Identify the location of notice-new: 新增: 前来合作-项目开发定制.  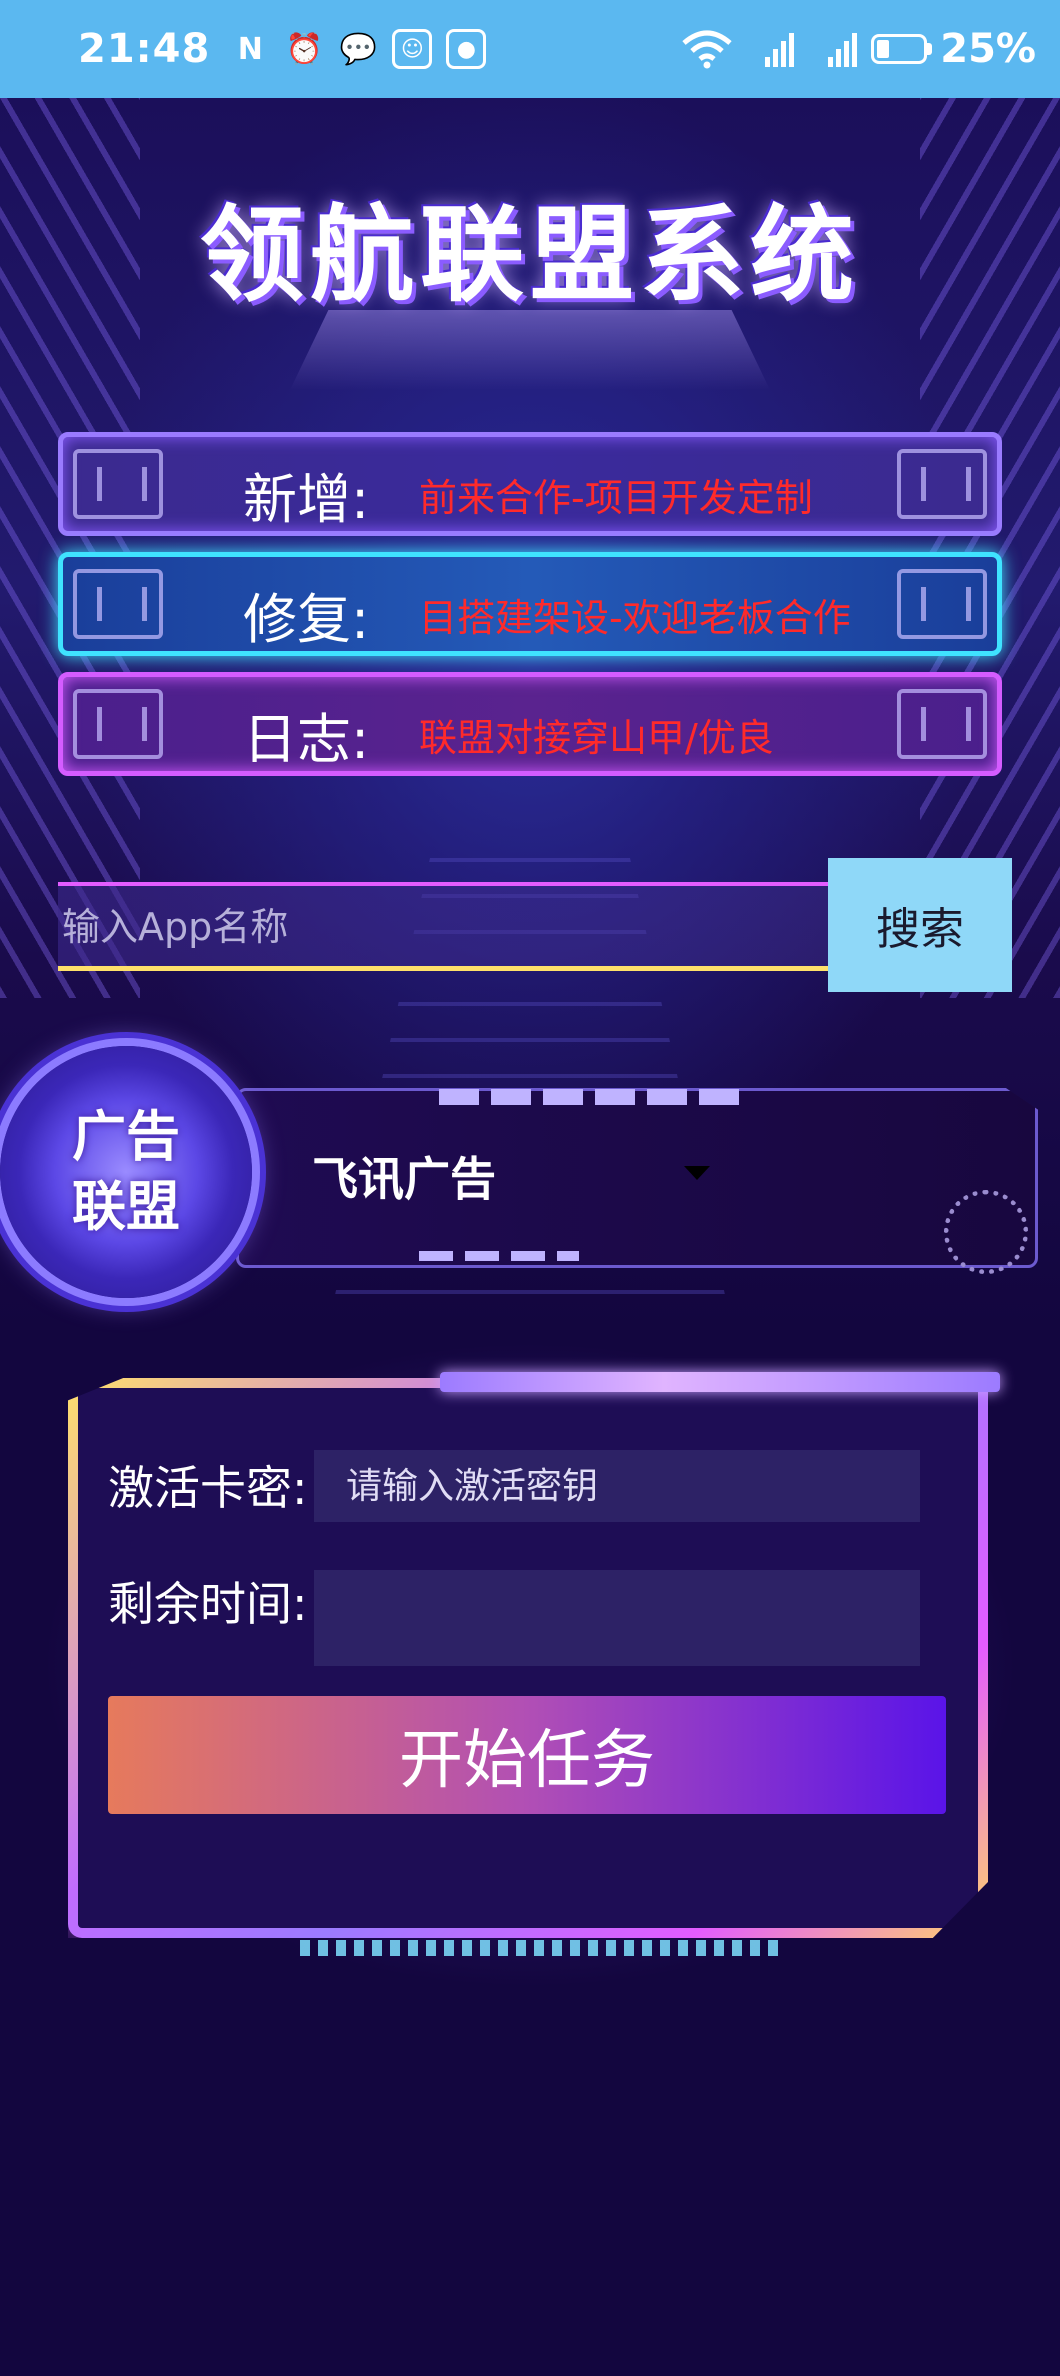
(530, 484).